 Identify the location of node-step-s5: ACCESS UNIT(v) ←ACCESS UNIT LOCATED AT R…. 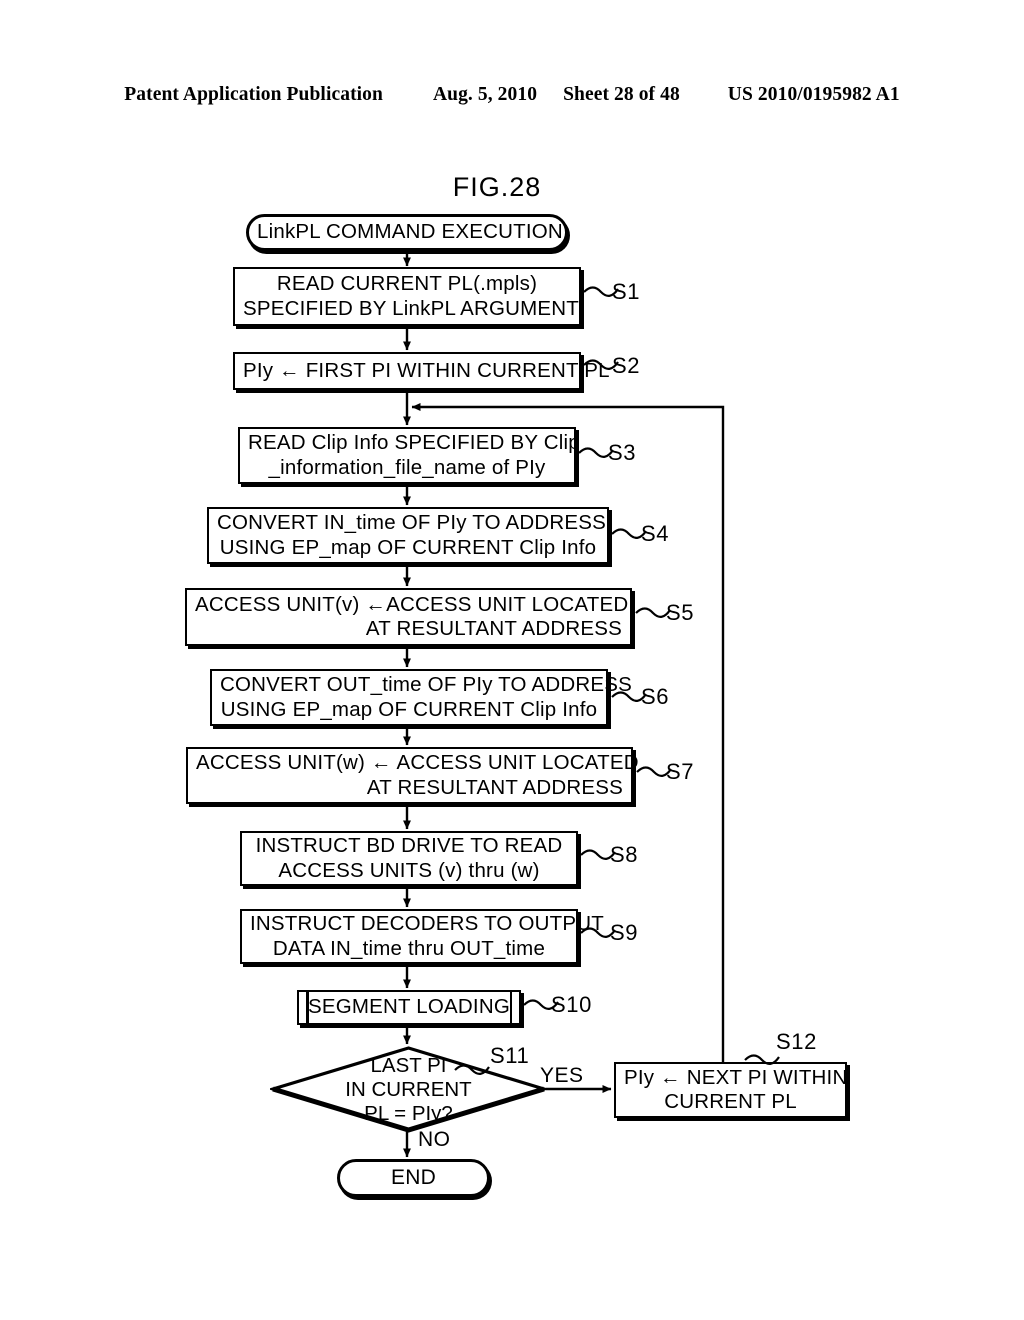
(408, 617).